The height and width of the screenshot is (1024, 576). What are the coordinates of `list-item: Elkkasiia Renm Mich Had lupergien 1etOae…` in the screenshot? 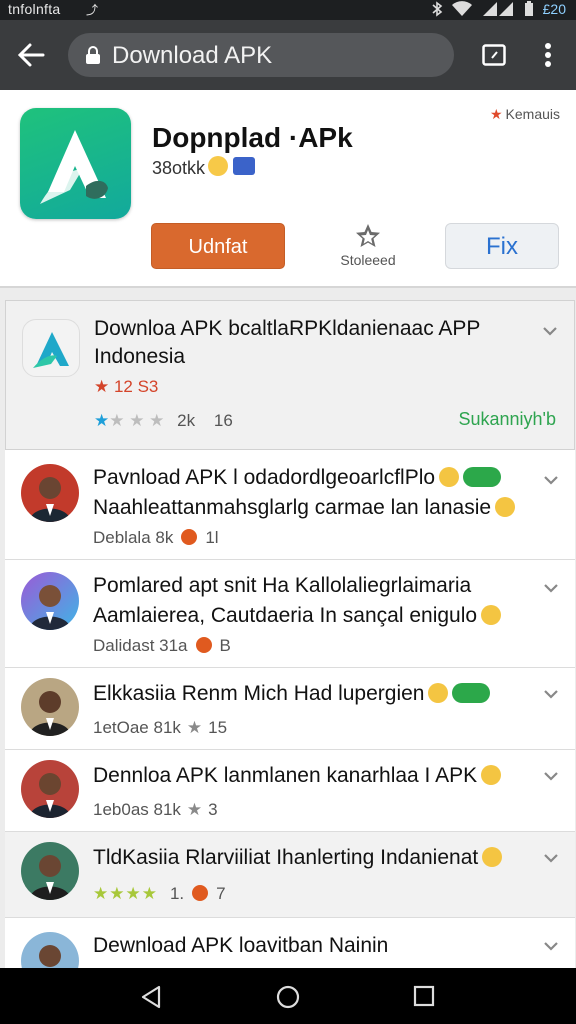 It's located at (290, 709).